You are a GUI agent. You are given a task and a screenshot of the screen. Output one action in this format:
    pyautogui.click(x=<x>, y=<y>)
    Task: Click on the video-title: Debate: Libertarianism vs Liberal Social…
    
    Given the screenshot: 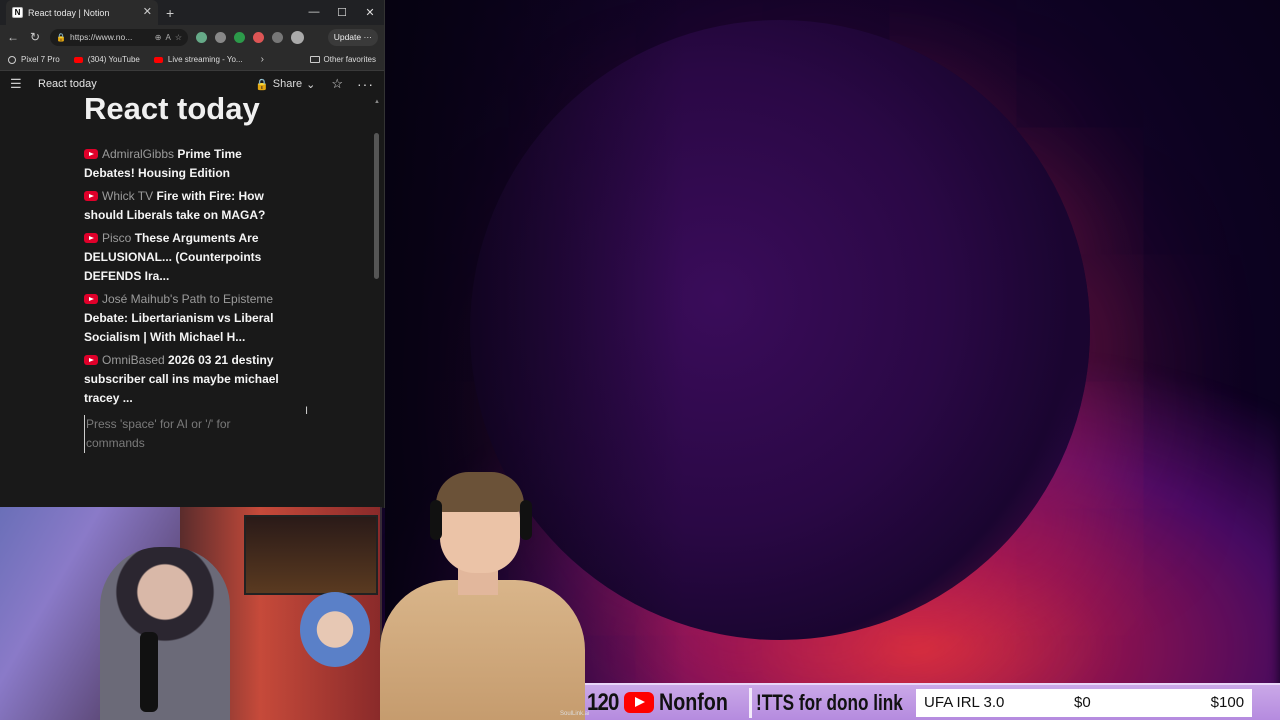 What is the action you would take?
    pyautogui.click(x=179, y=327)
    